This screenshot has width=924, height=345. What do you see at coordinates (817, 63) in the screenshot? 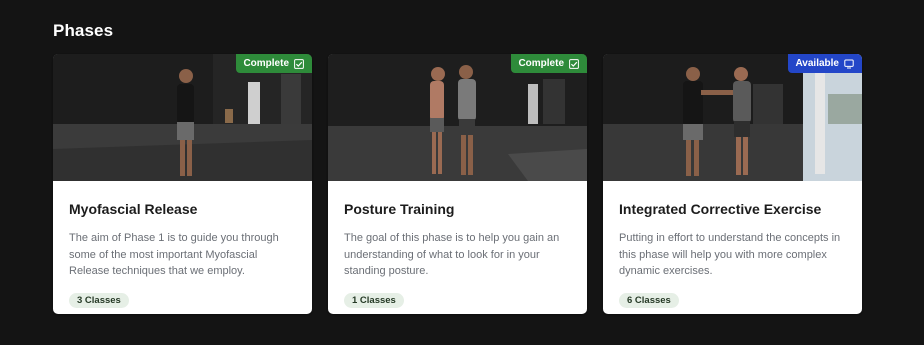
I see `status-label: Available` at bounding box center [817, 63].